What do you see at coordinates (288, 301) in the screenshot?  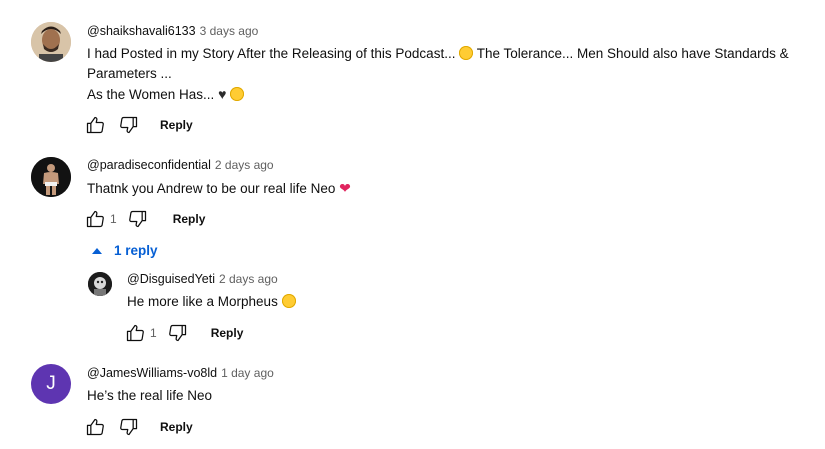 I see `smiling-emoji-icon` at bounding box center [288, 301].